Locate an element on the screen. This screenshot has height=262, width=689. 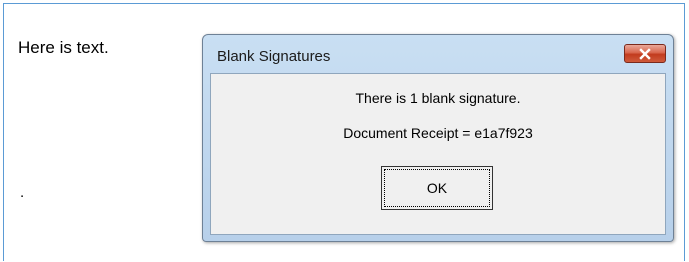
ok-button: OK is located at coordinates (437, 188).